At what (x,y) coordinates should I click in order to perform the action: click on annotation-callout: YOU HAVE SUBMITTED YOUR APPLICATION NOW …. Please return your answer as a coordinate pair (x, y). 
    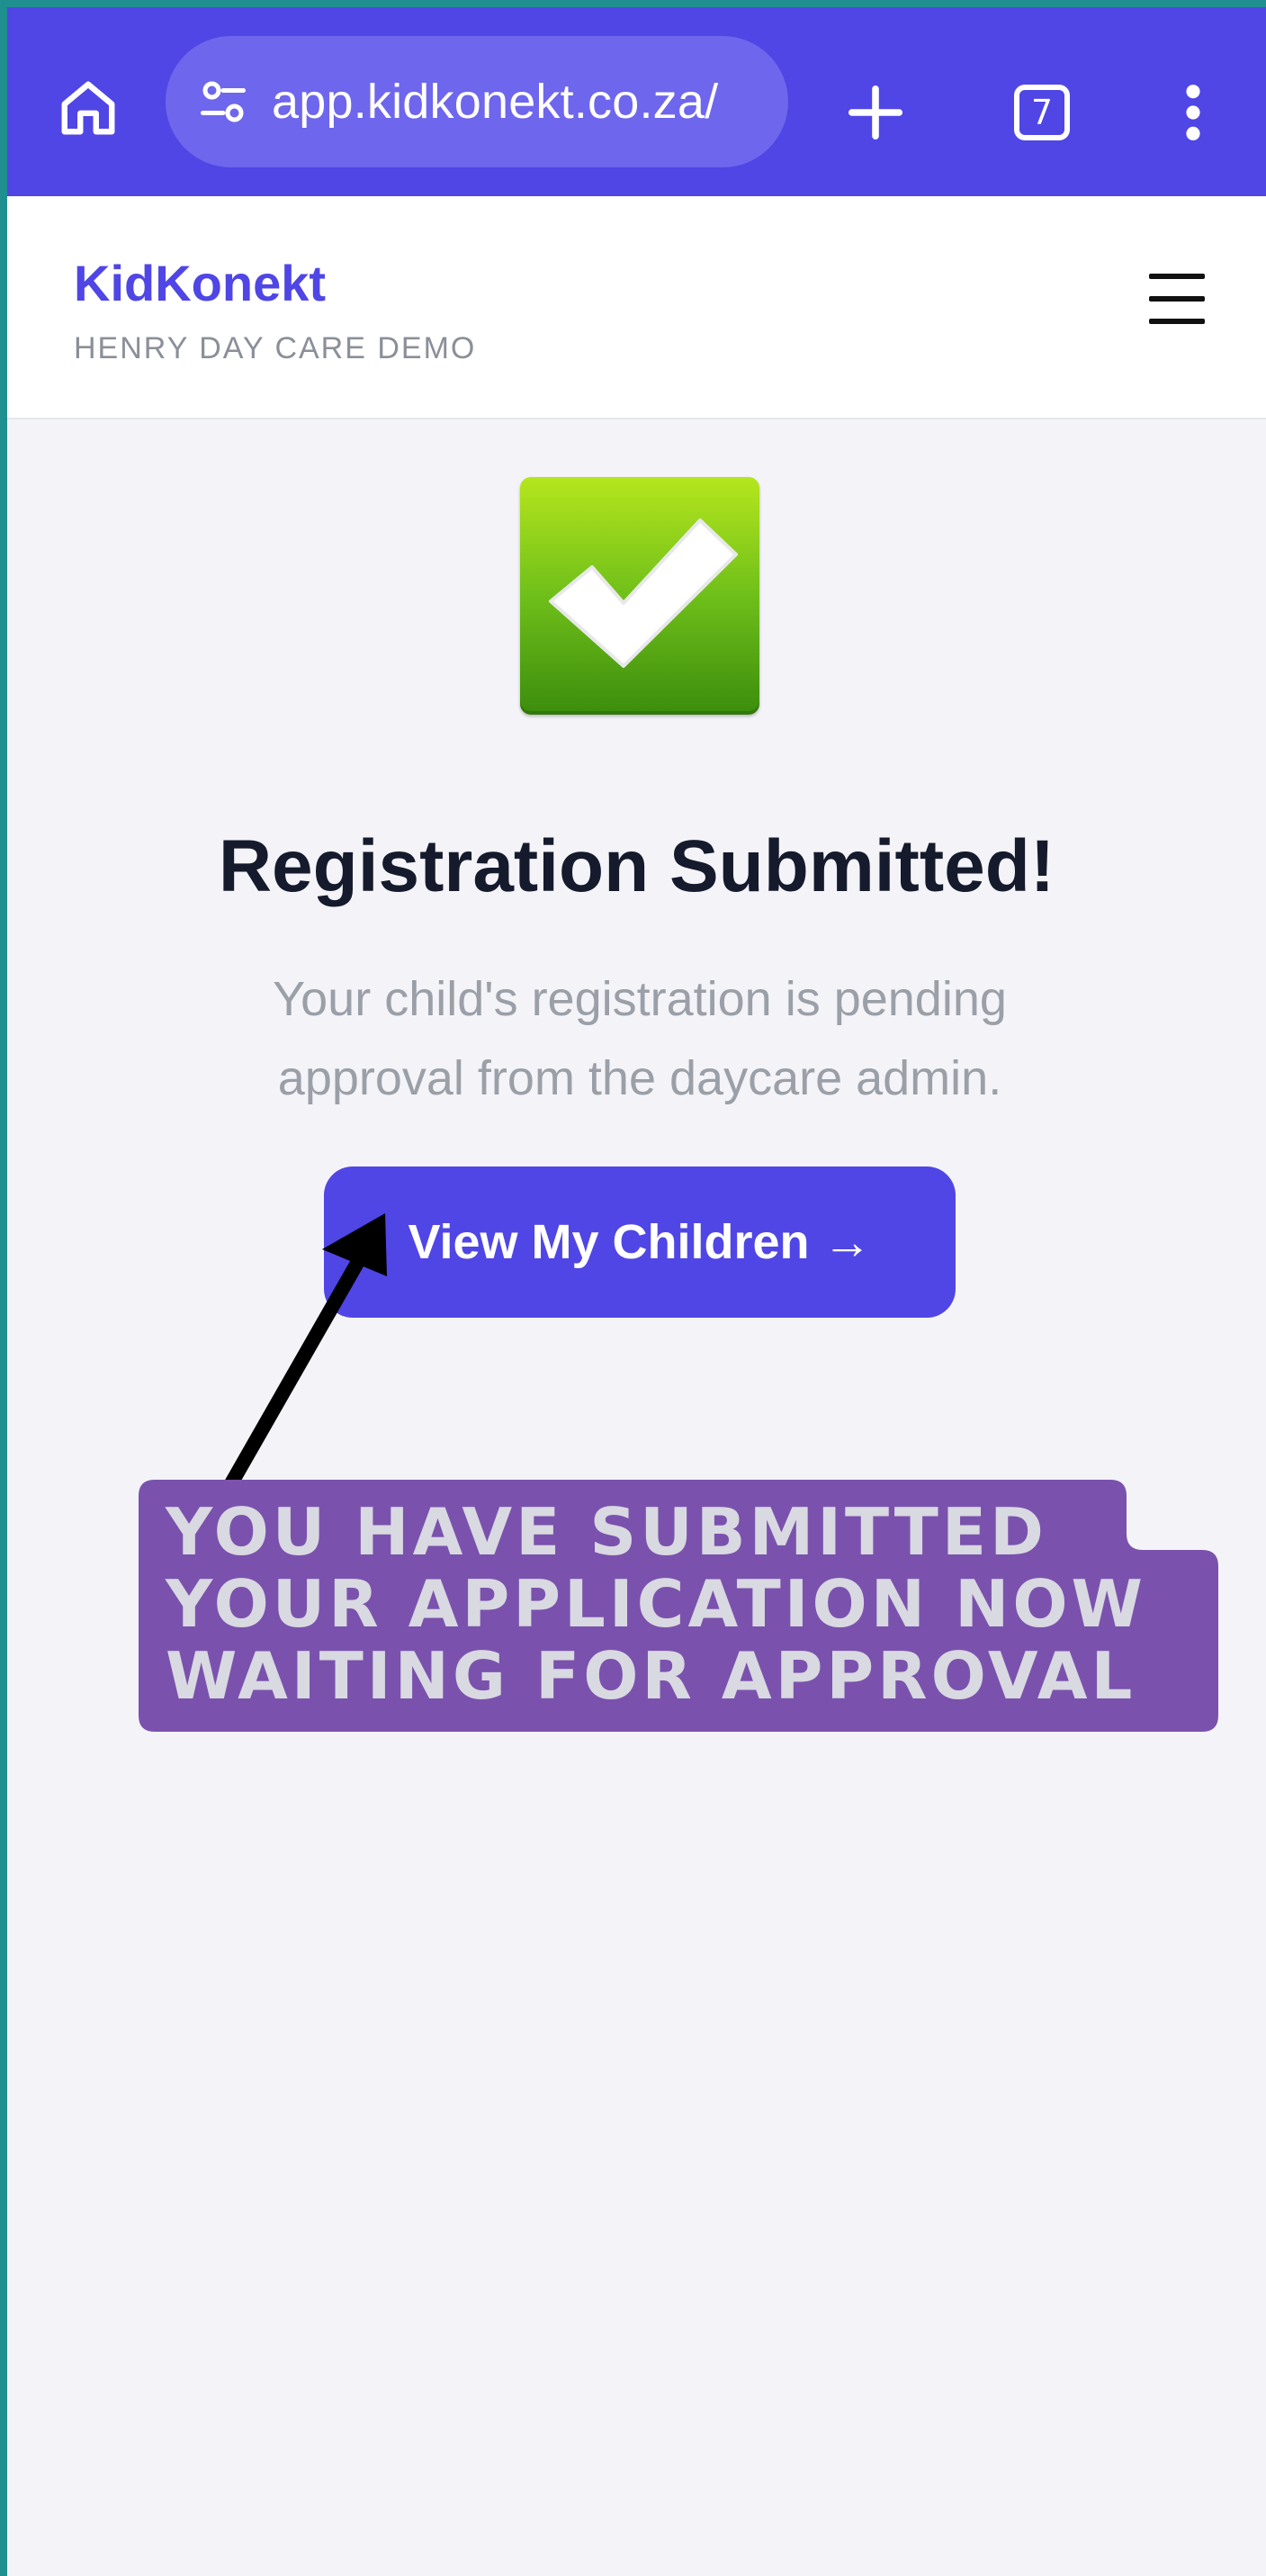
    Looking at the image, I should click on (678, 1606).